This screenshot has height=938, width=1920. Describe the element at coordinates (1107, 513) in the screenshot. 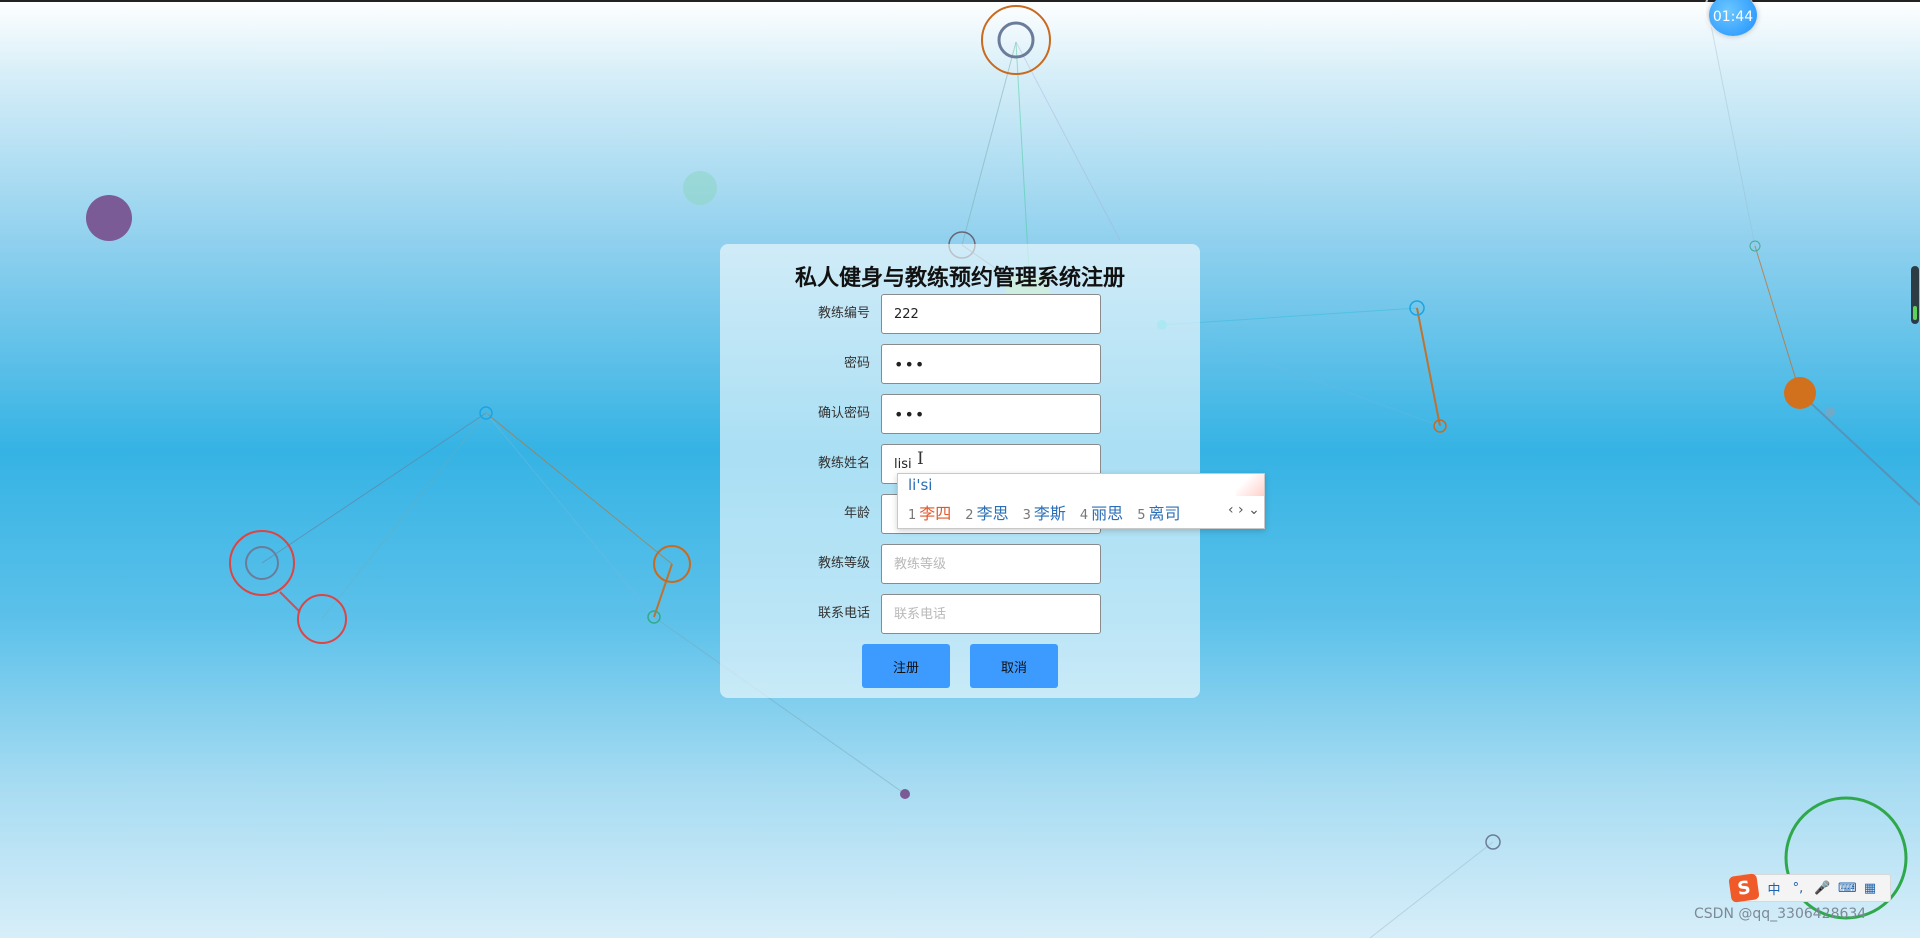

I see `candidate-word: 丽思` at that location.